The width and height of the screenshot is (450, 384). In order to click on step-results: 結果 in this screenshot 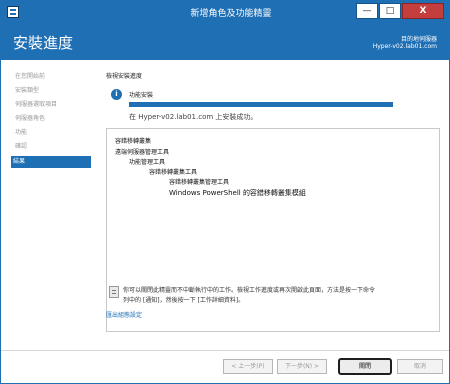, I will do `click(51, 162)`.